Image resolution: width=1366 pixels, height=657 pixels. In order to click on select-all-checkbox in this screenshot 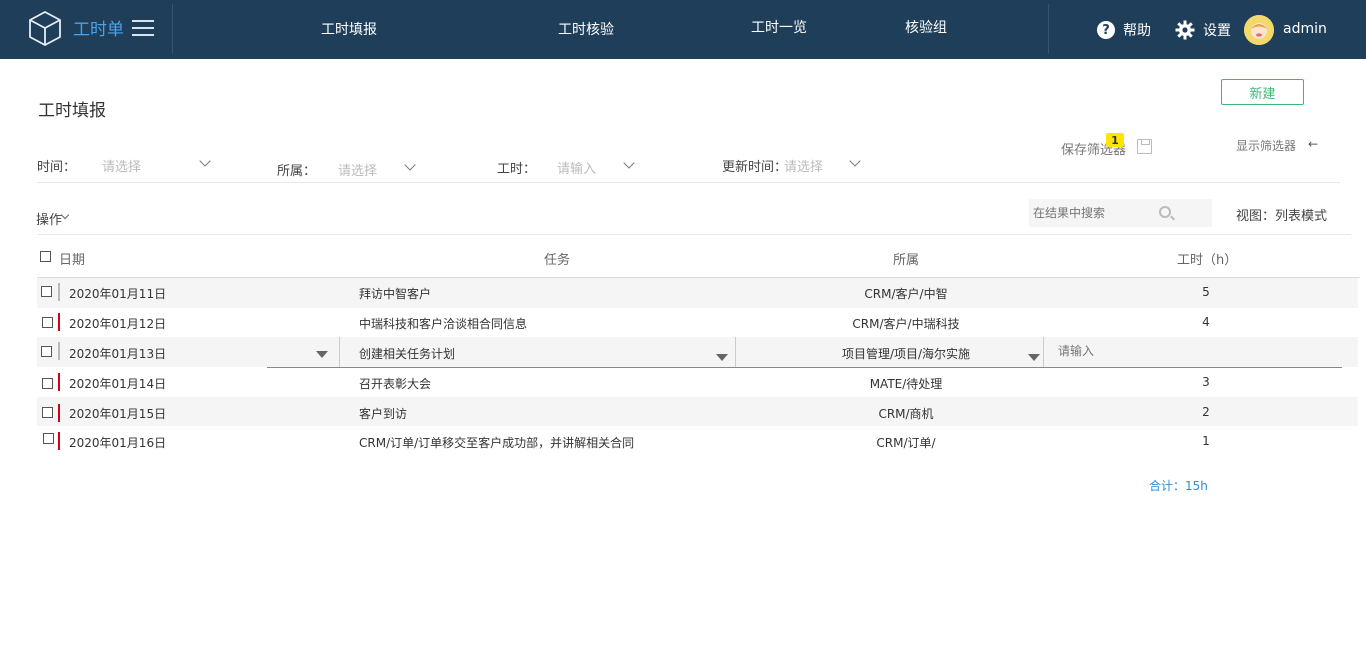, I will do `click(45, 256)`.